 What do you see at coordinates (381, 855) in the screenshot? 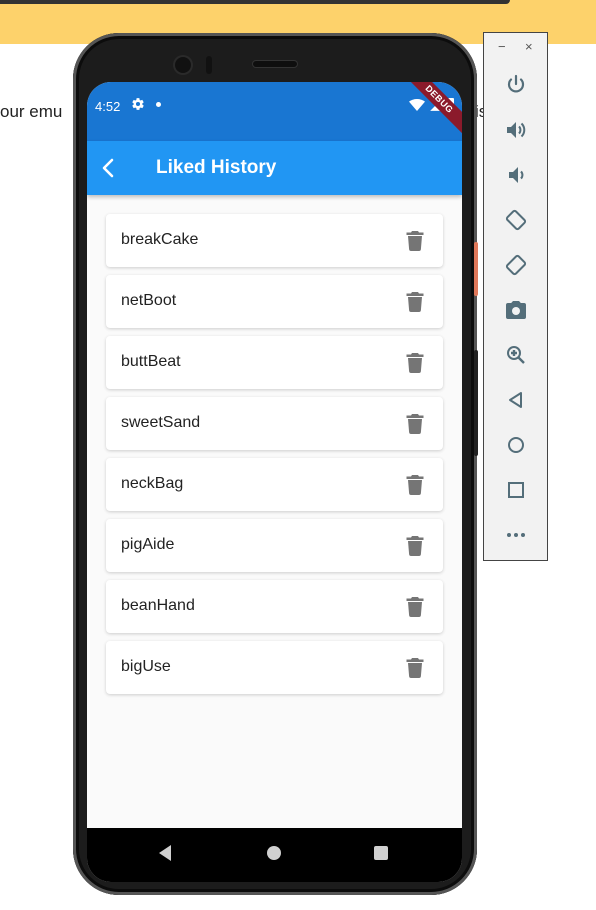
I see `nav-overview-icon` at bounding box center [381, 855].